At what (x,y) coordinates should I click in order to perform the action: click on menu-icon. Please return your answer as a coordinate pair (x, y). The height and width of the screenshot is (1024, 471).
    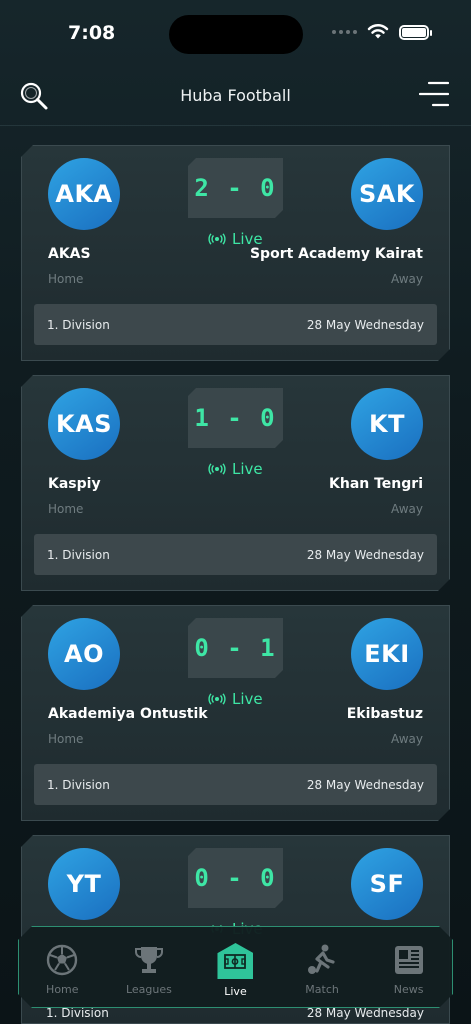
    Looking at the image, I should click on (434, 94).